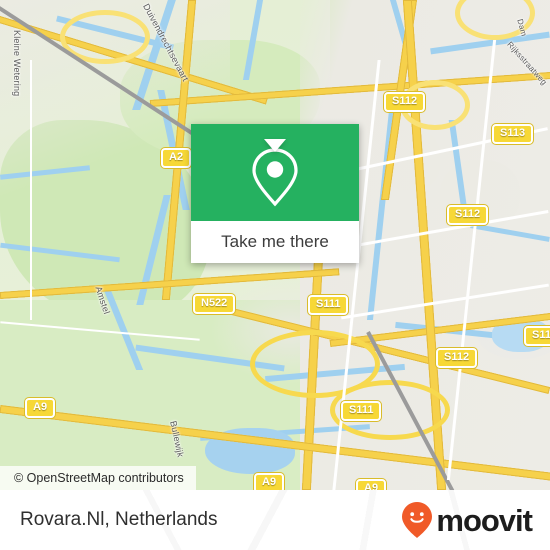 This screenshot has height=550, width=550. Describe the element at coordinates (119, 519) in the screenshot. I see `place-name: Rovara.Nl, Netherlands` at that location.